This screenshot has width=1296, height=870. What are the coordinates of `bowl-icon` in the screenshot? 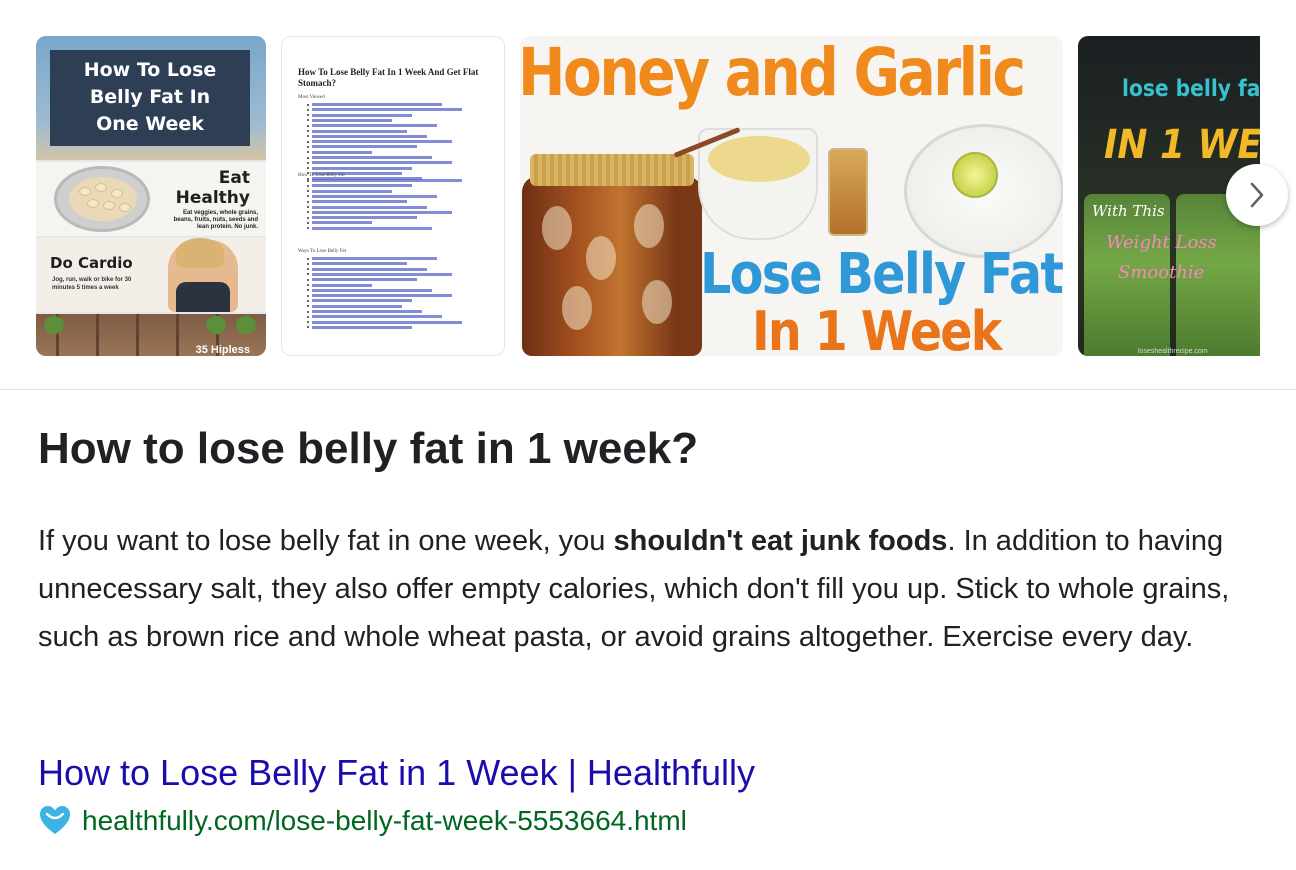 It's located at (102, 199).